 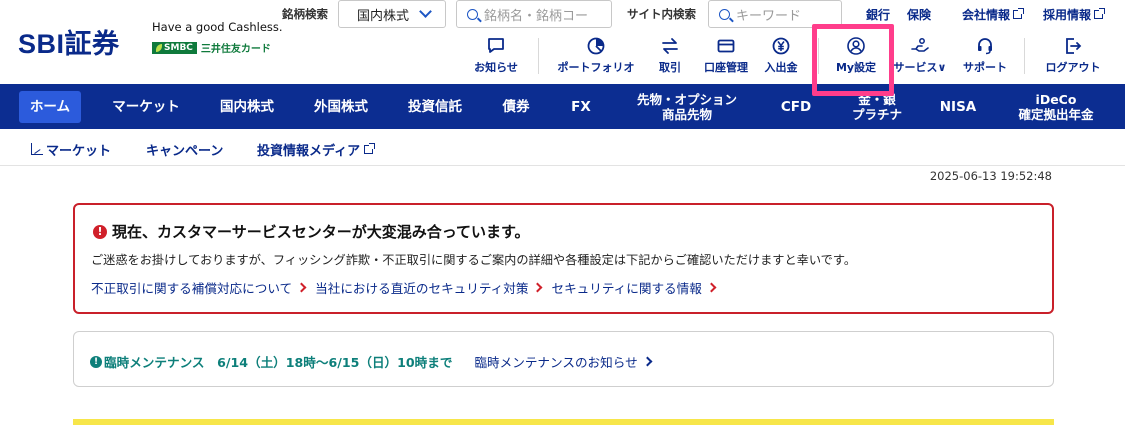 I want to click on link-company-info: 会社情報, so click(x=993, y=14).